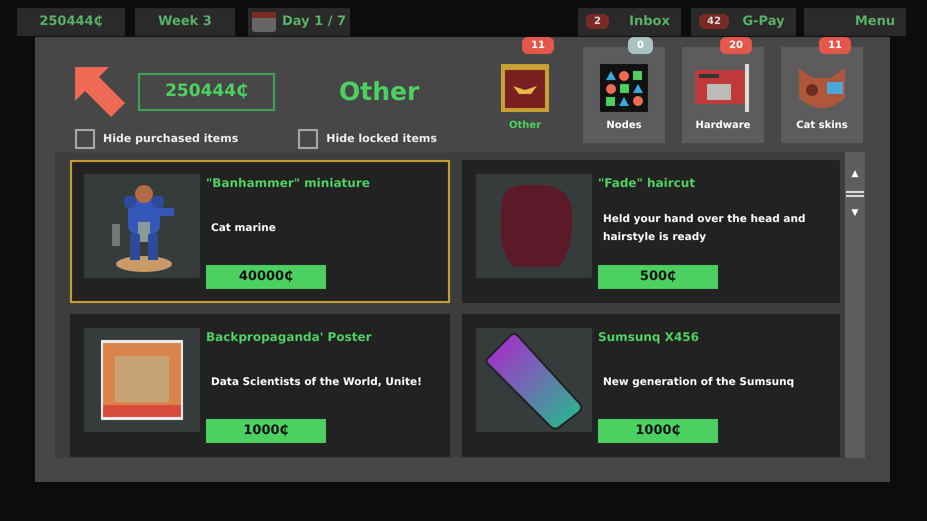  I want to click on item-card: "Fade" haircut Held your hand over the head and hairstyle is ready 500₵, so click(651, 231).